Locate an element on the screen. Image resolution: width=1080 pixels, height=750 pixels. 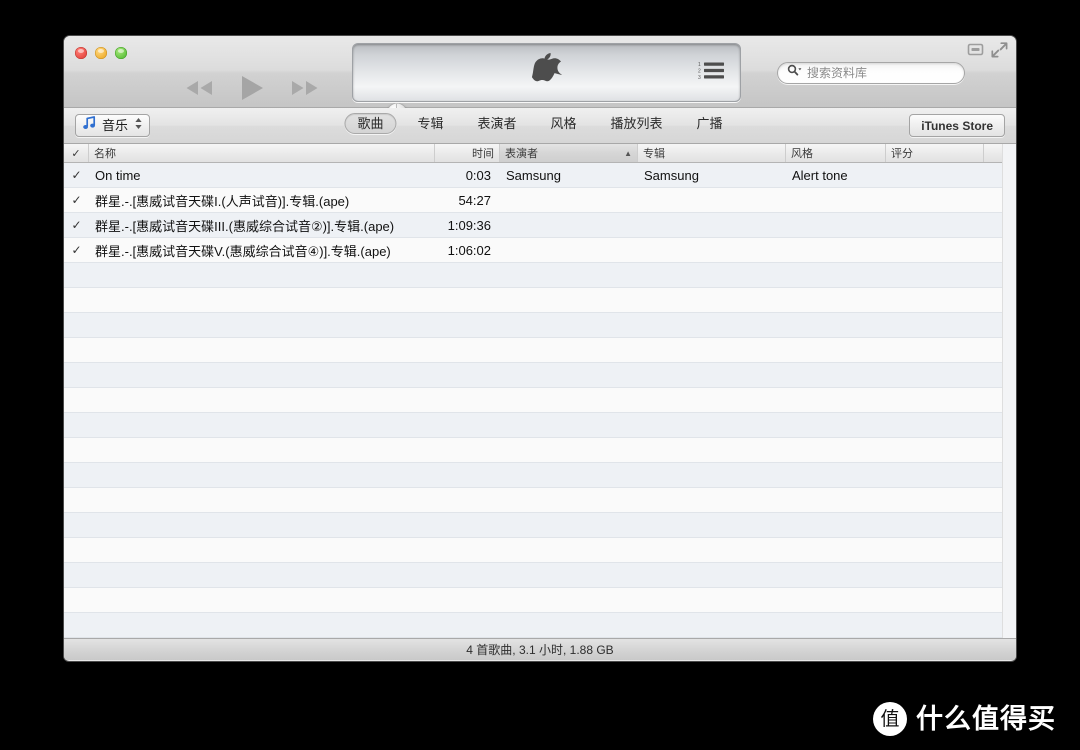
fullscreen-expand-icon is located at coordinates (999, 52).